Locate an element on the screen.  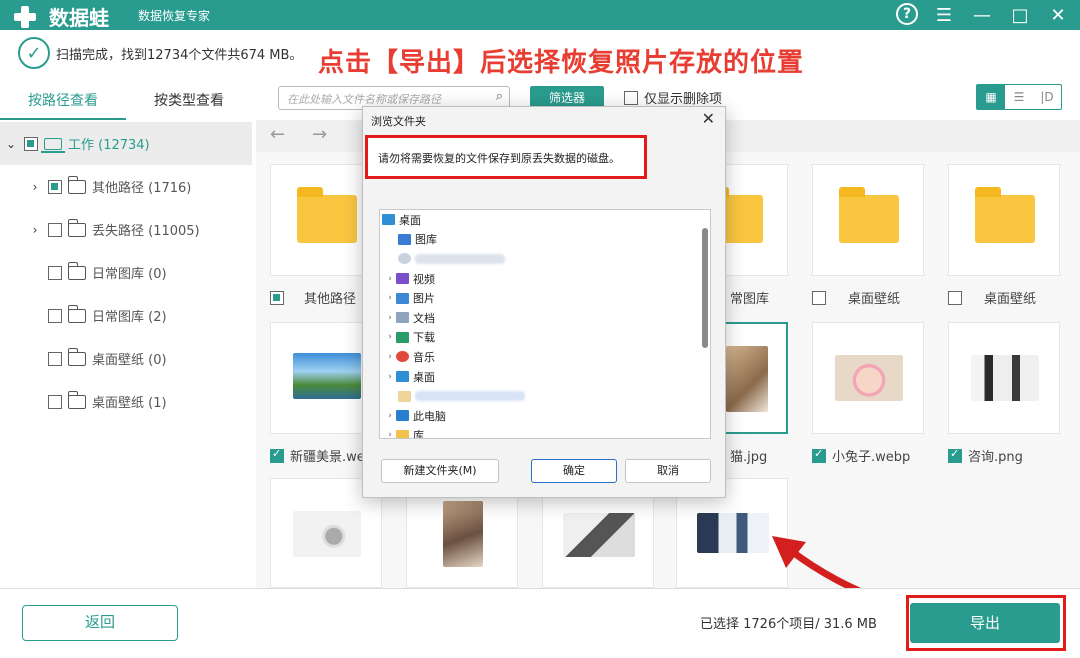
new-folder-button: 新建文件夹(M) is located at coordinates (440, 471).